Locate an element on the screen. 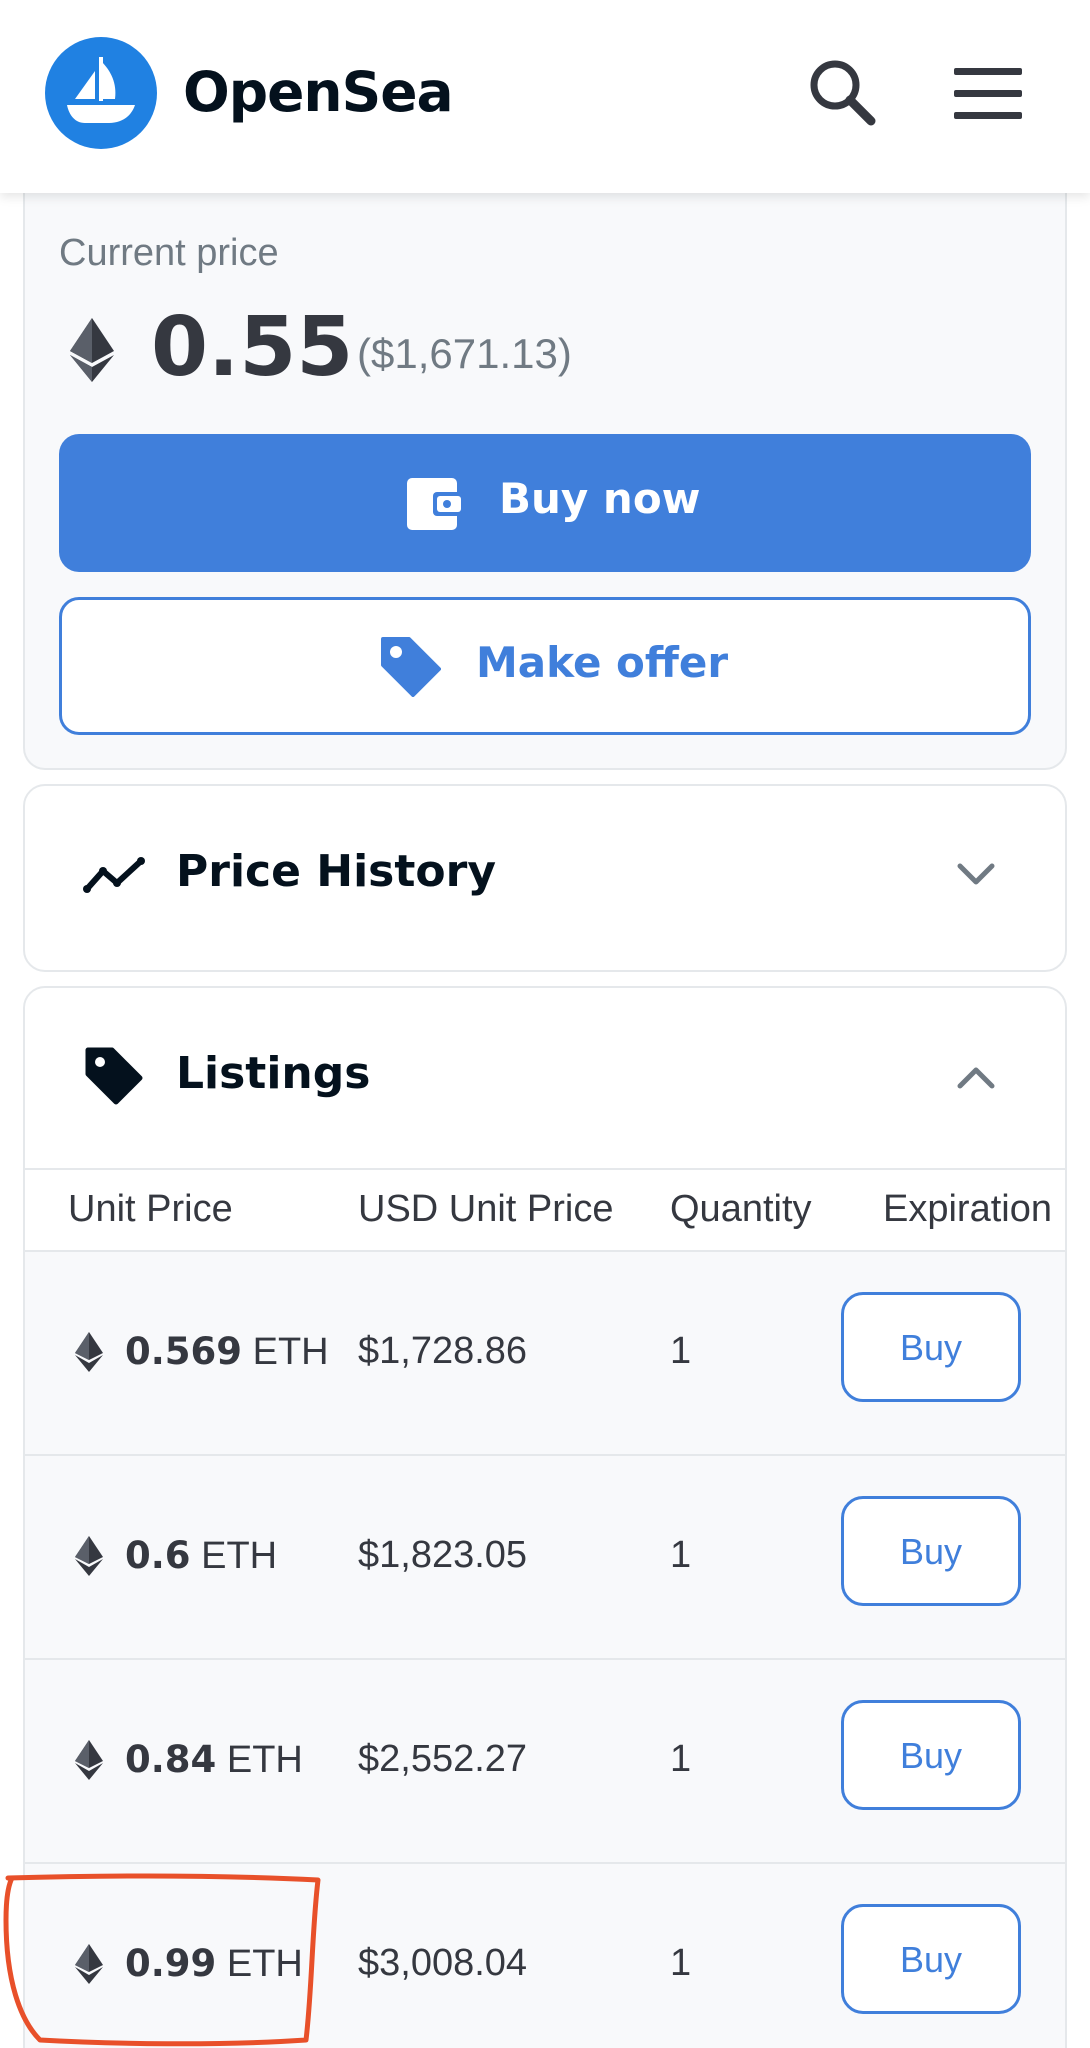 Image resolution: width=1090 pixels, height=2048 pixels. table-row: 0.569 ETH $1,728.86 1 Buy is located at coordinates (545, 1354).